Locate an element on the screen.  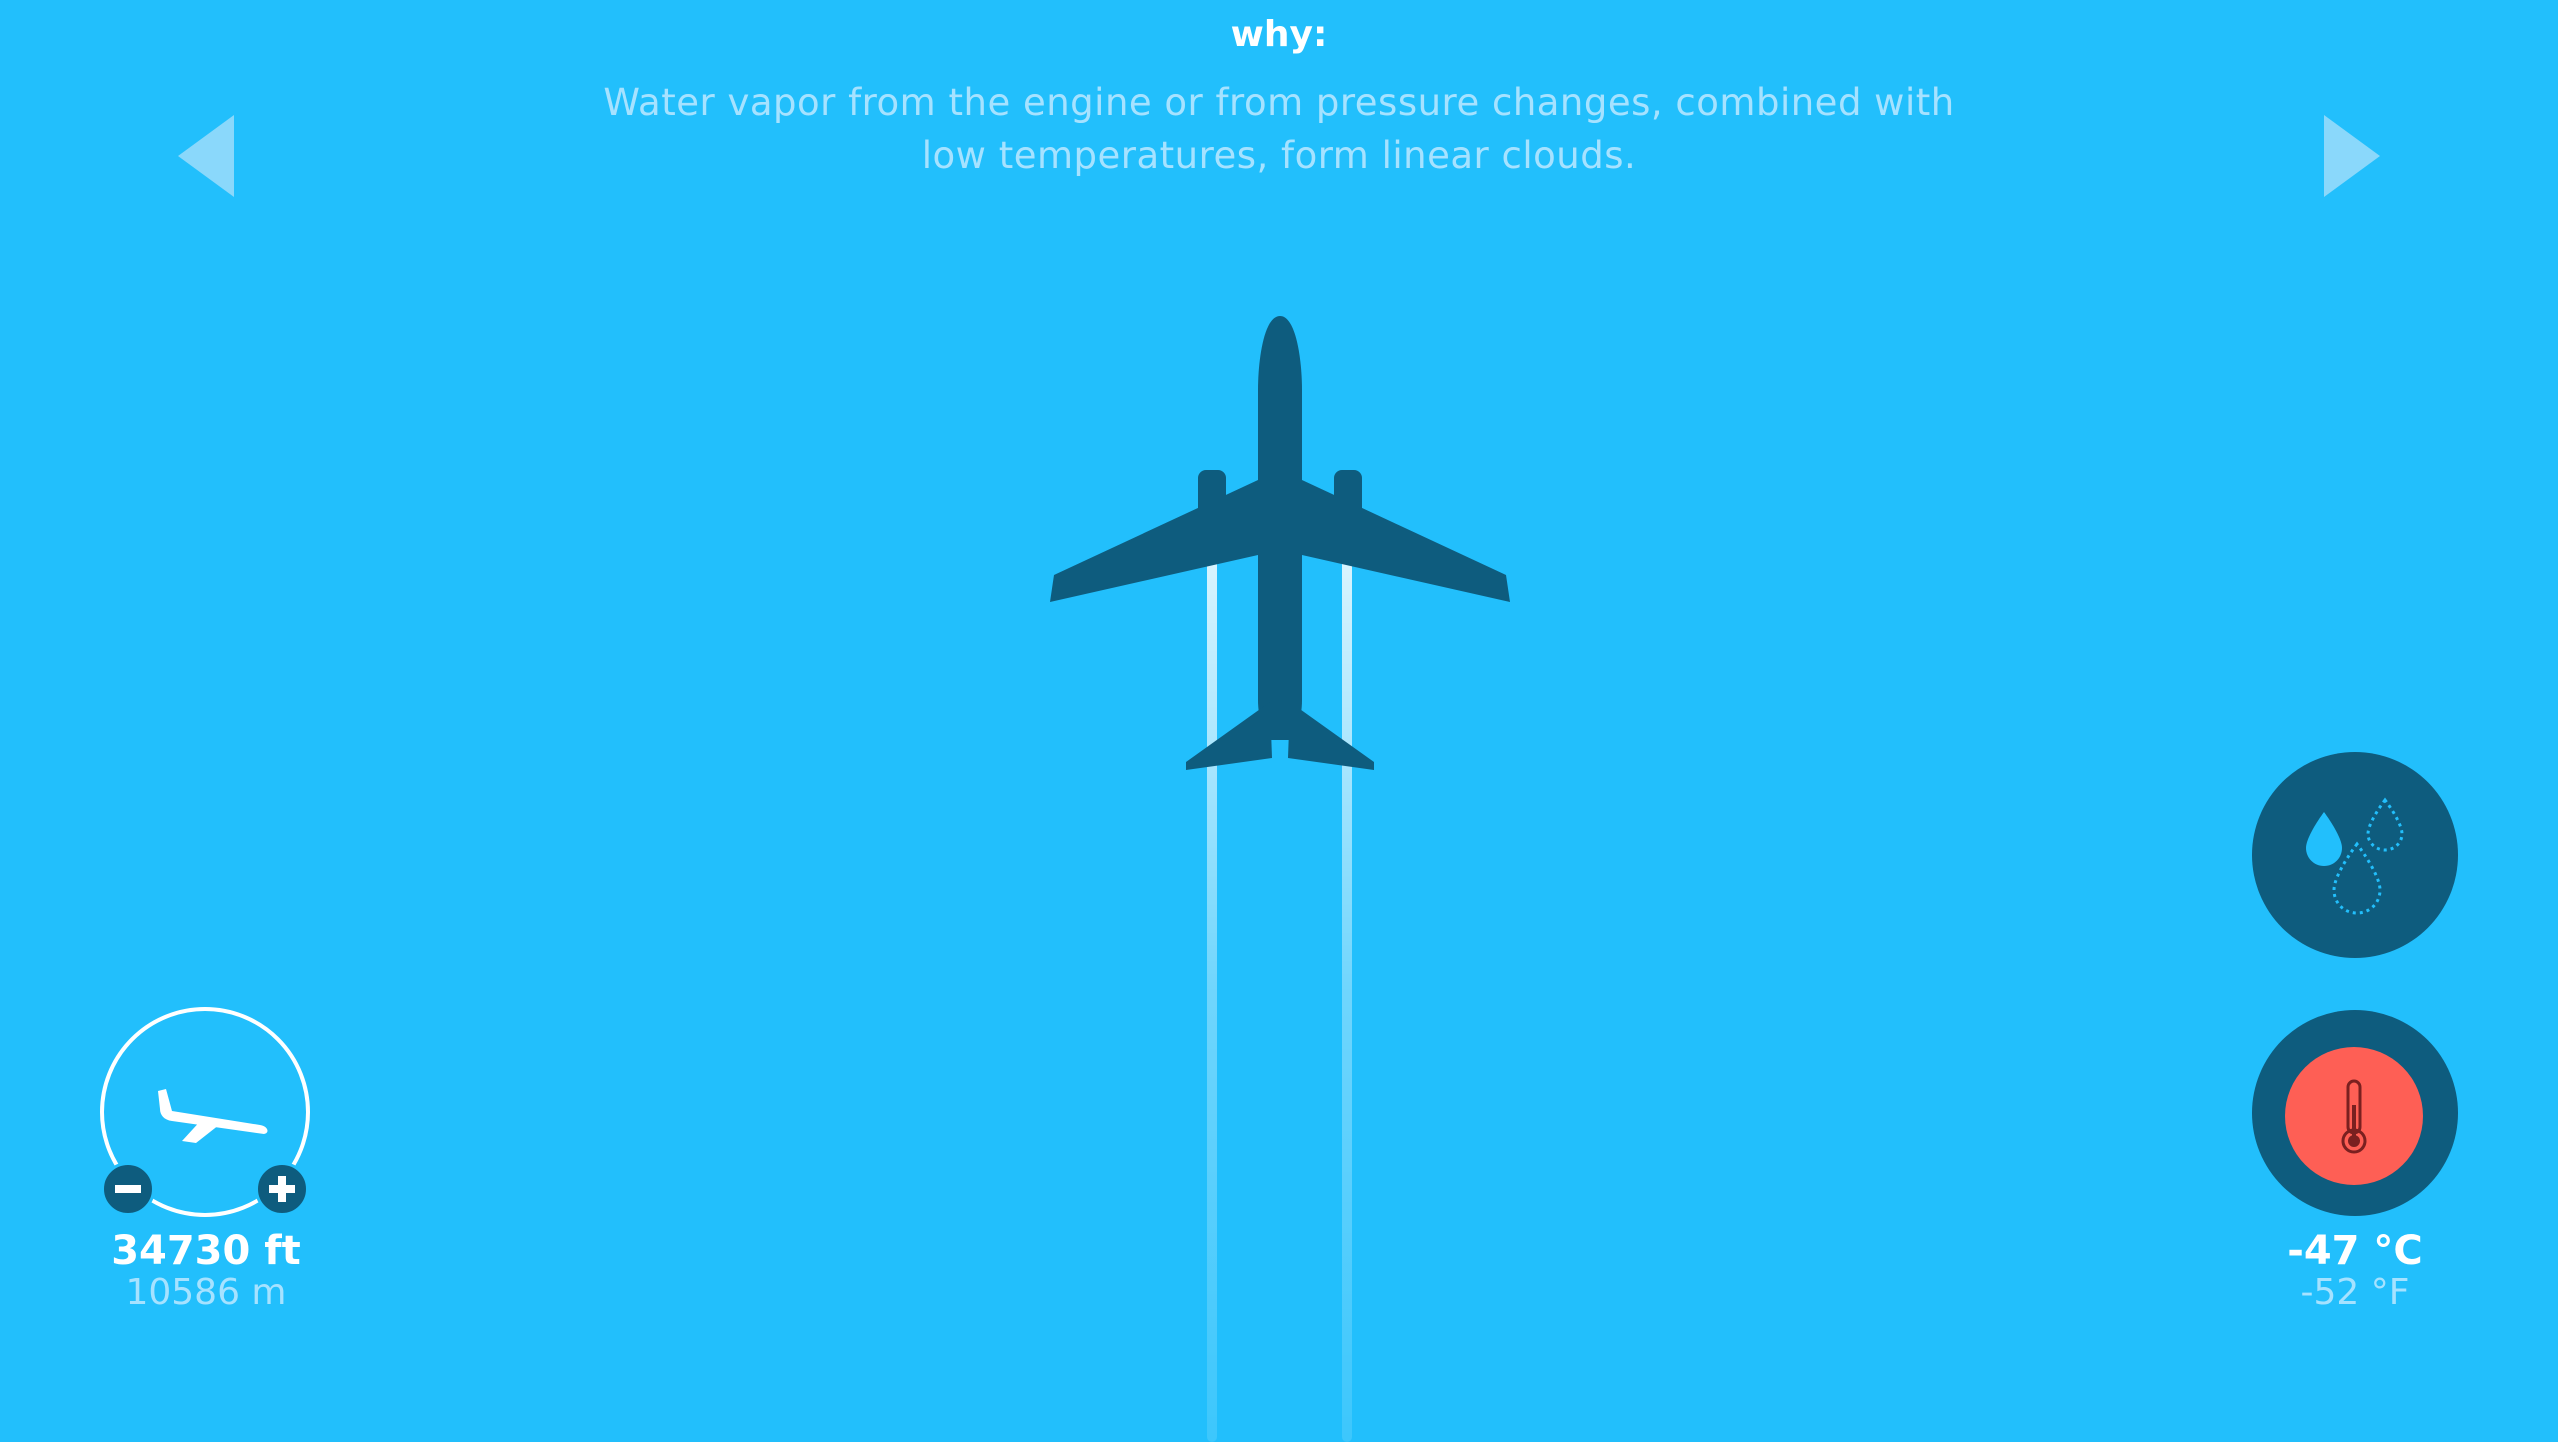
minus-icon is located at coordinates (128, 1189).